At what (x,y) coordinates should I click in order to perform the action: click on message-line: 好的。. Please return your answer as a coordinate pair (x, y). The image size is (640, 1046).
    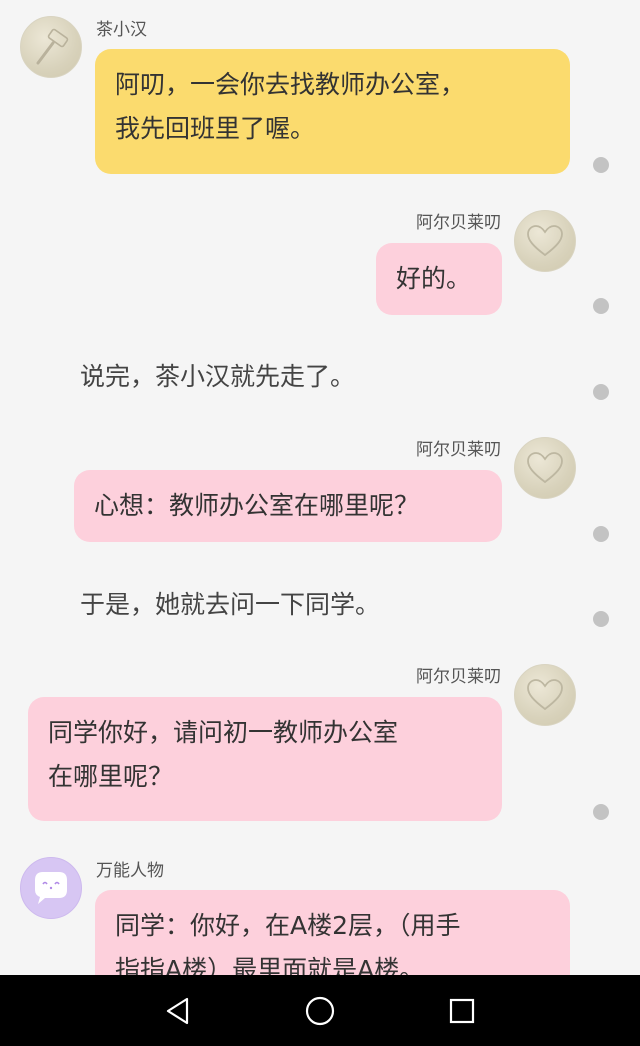
    Looking at the image, I should click on (434, 278).